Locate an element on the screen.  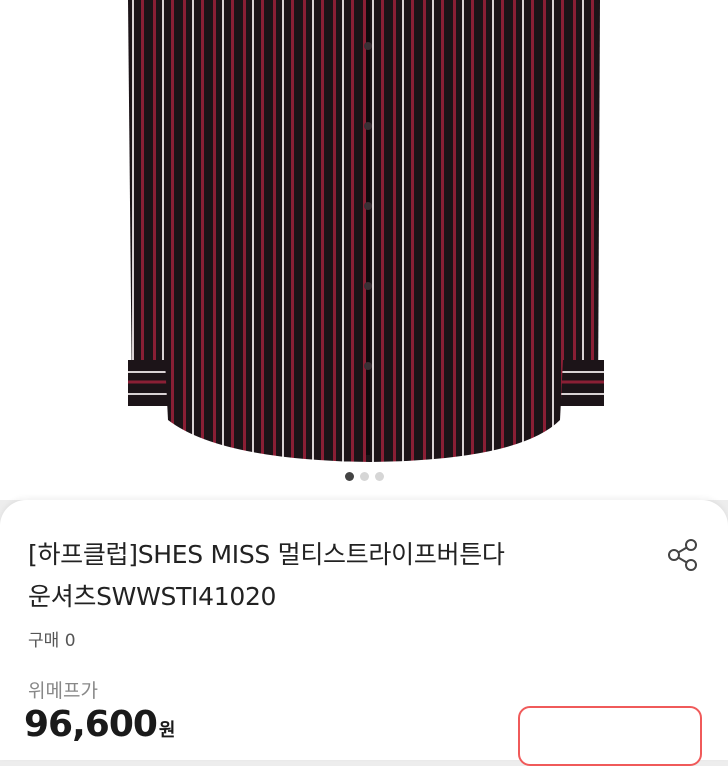
purchase-count: 구매 0 is located at coordinates (52, 638).